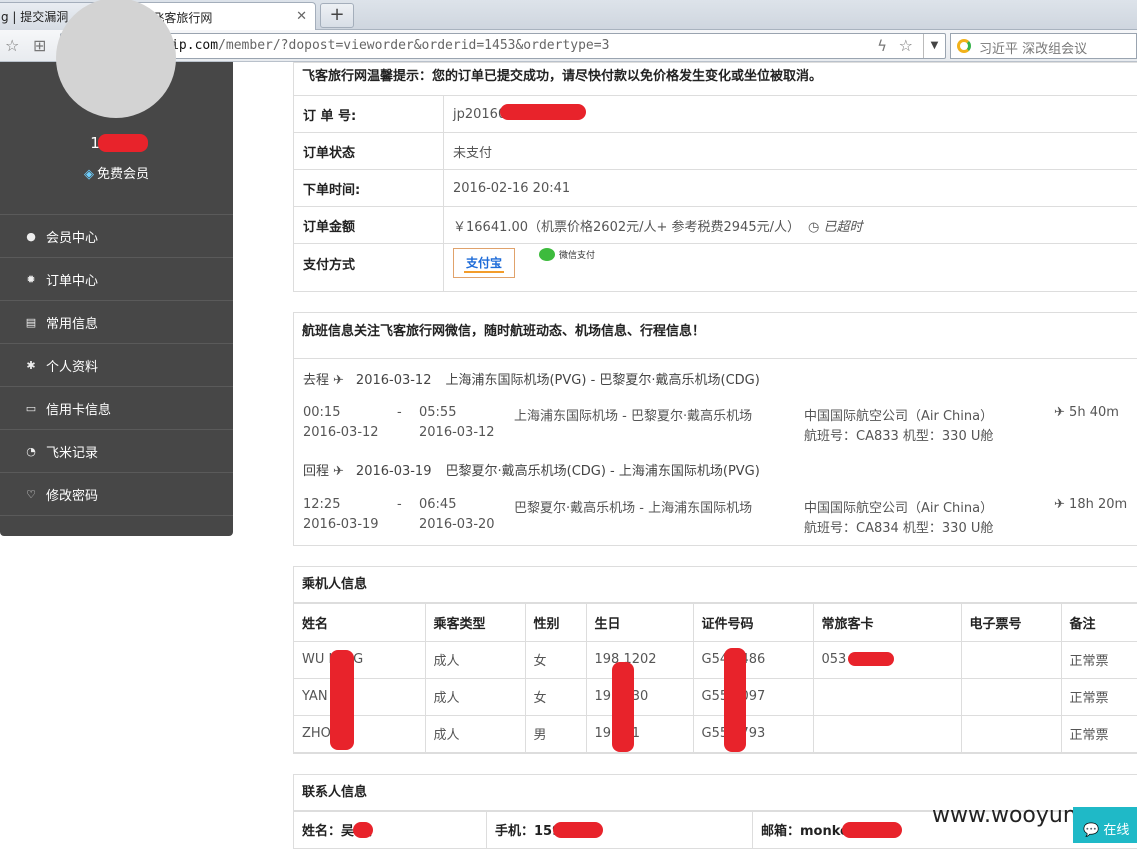 The height and width of the screenshot is (849, 1137). What do you see at coordinates (338, 380) in the screenshot?
I see `plane-icon: ✈` at bounding box center [338, 380].